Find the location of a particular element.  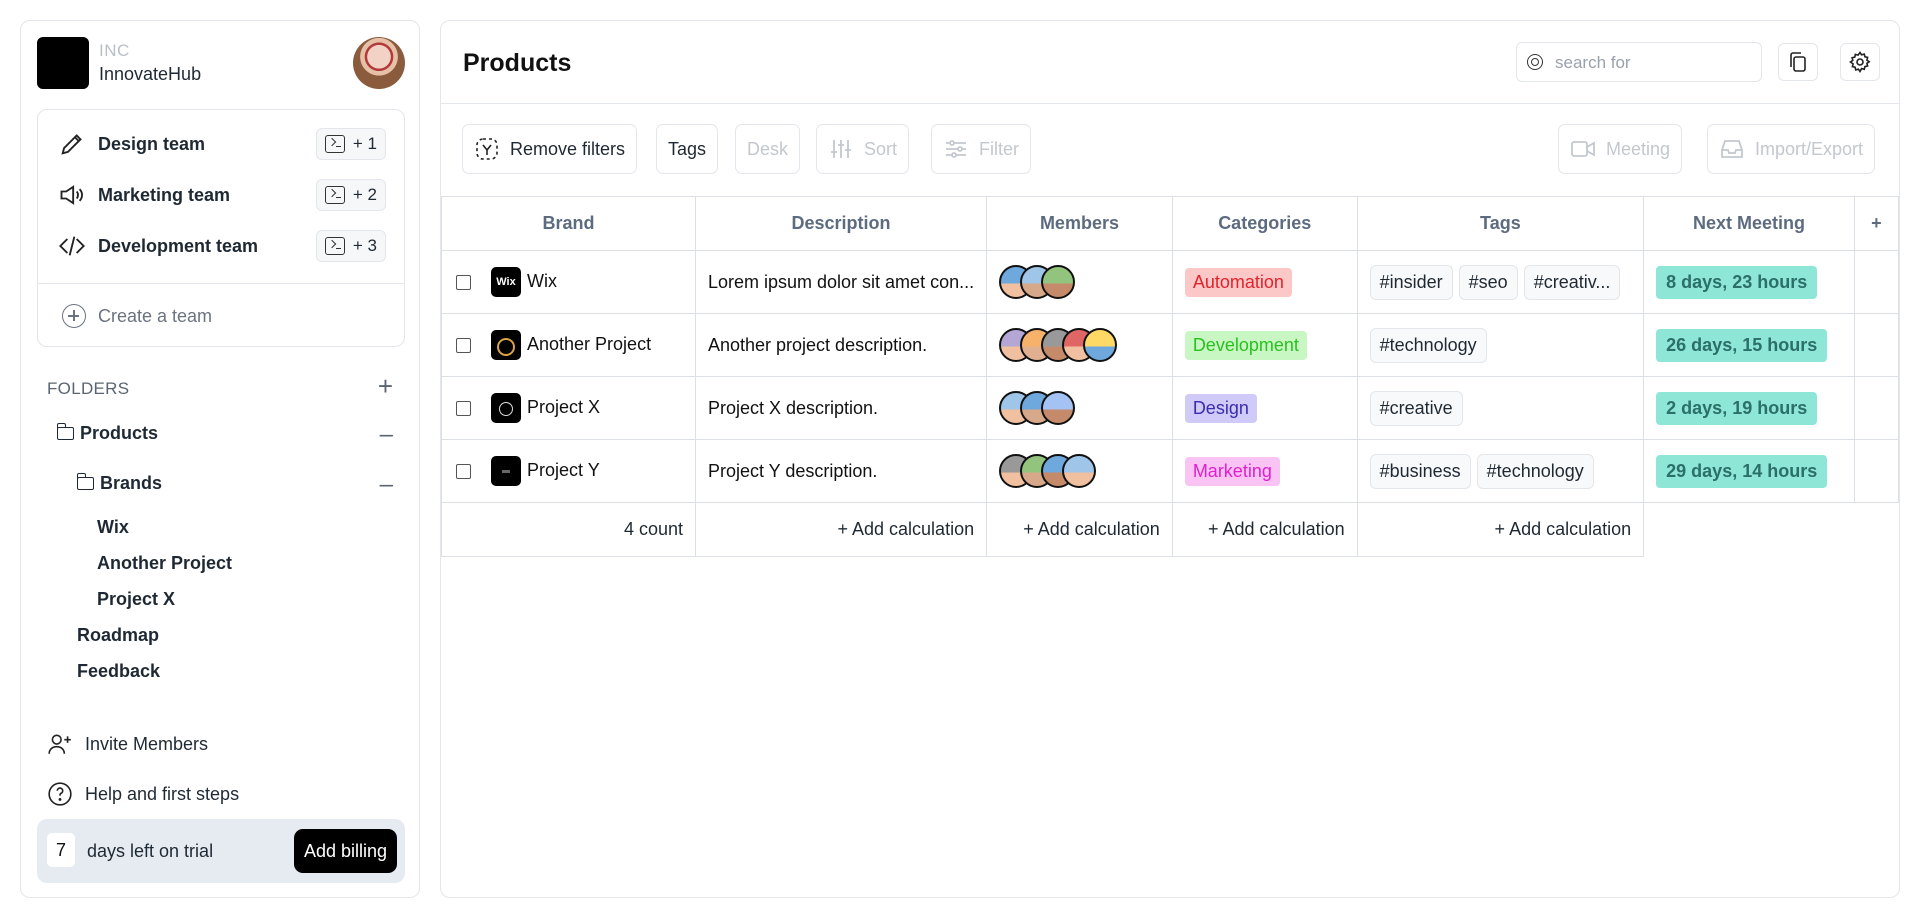

help-button: Help and first steps is located at coordinates (217, 794).